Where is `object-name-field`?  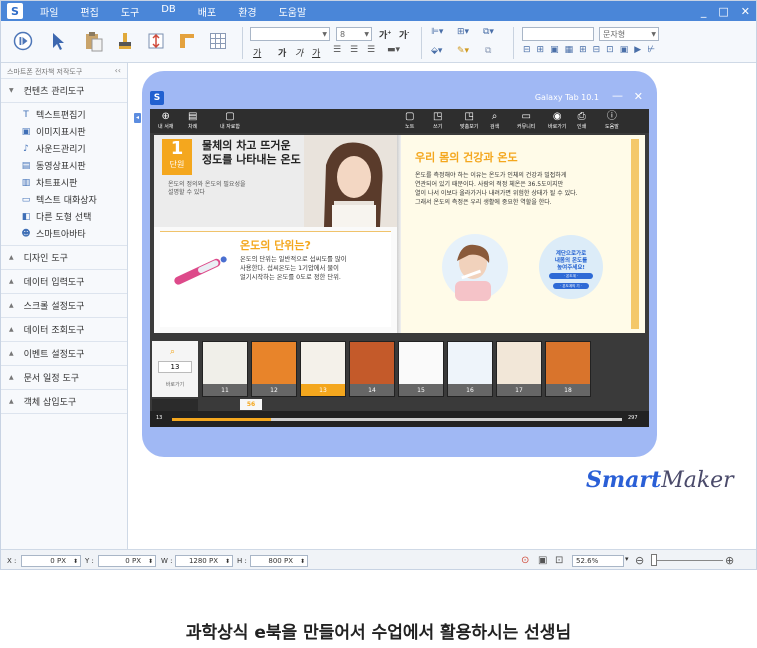 object-name-field is located at coordinates (558, 34).